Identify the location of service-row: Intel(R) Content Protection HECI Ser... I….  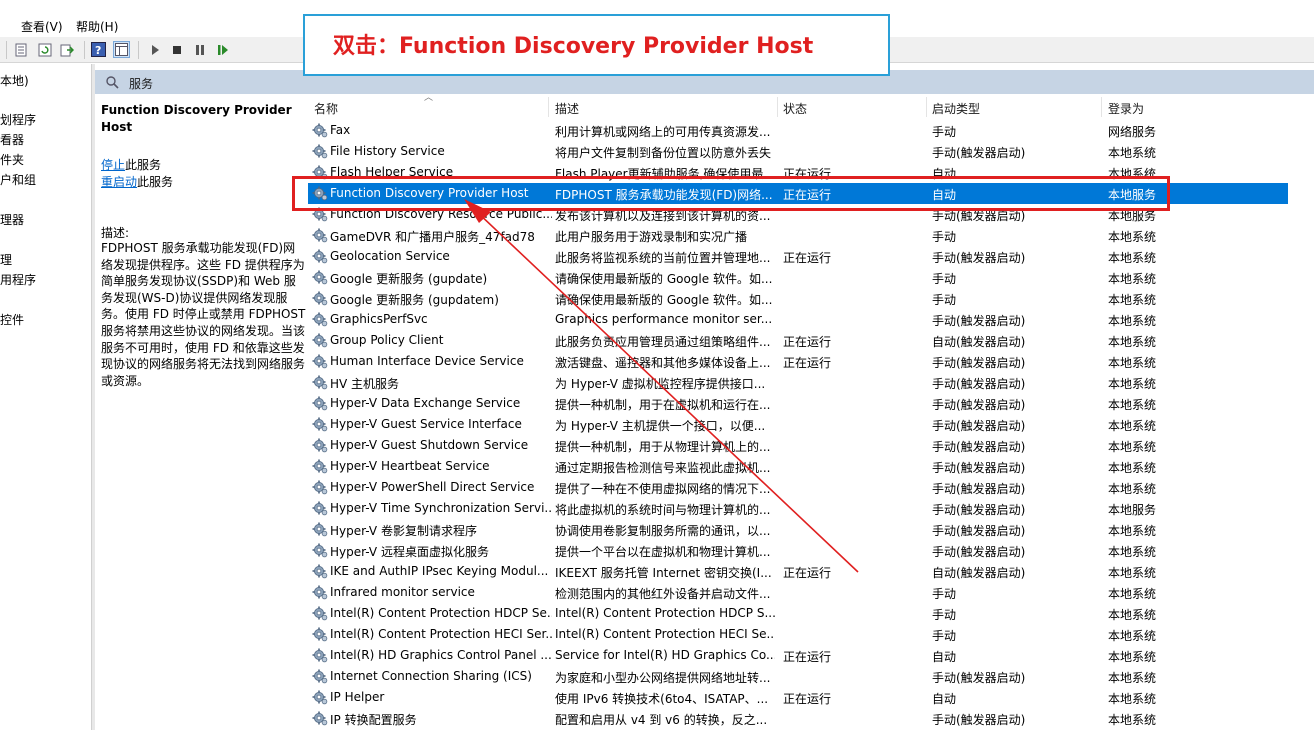
(798, 634).